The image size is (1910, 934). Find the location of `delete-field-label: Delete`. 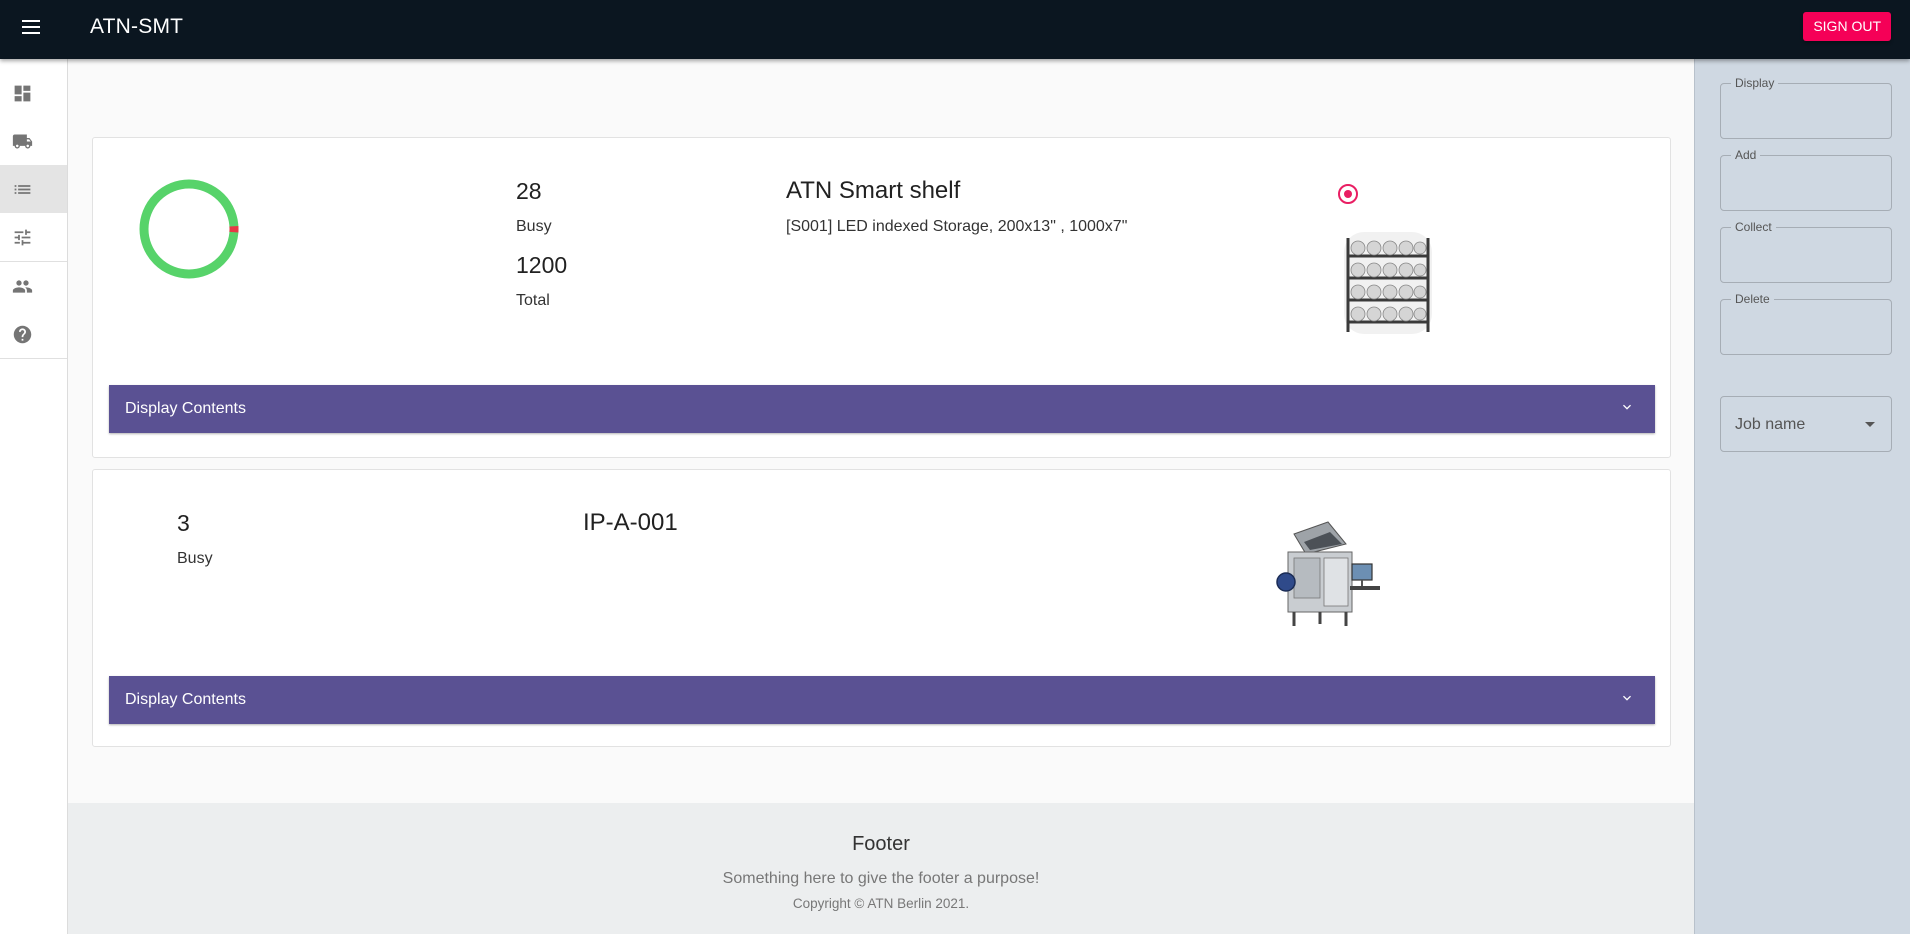

delete-field-label: Delete is located at coordinates (1752, 299).